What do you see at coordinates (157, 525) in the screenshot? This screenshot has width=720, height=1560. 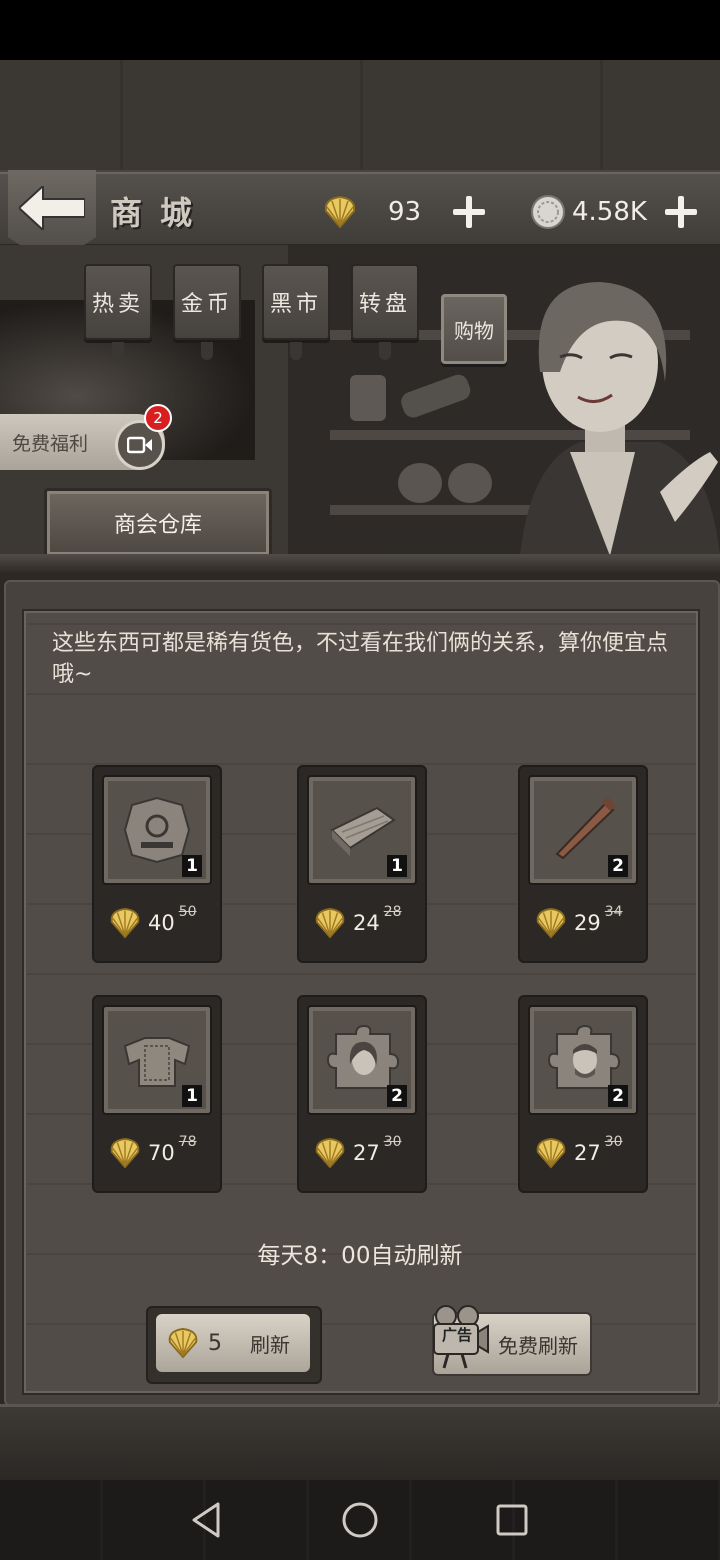 I see `warehouse-label: 商会仓库` at bounding box center [157, 525].